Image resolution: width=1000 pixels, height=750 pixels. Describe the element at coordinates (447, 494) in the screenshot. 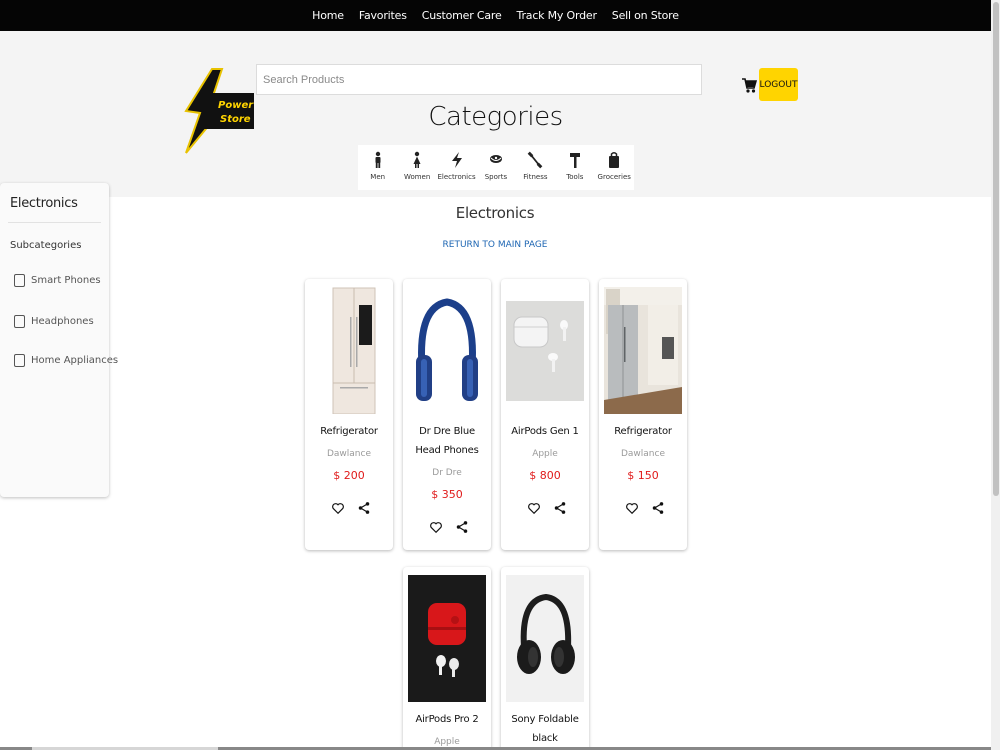

I see `product-price: $ 350` at that location.